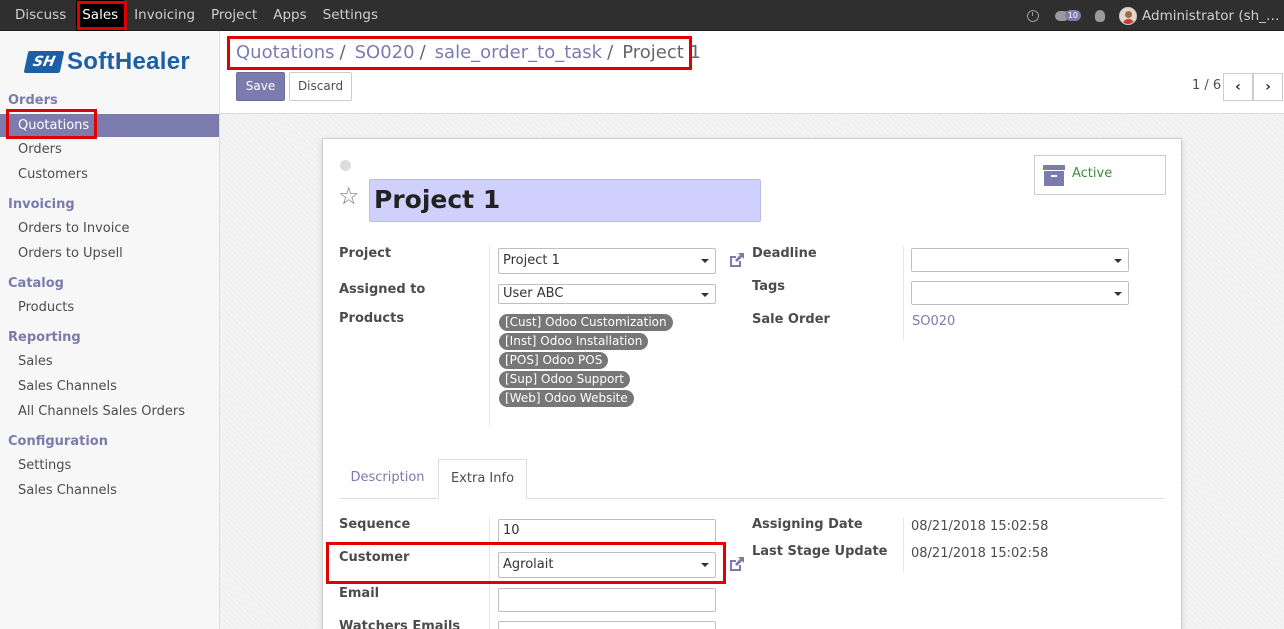 Image resolution: width=1284 pixels, height=629 pixels. I want to click on breadcrumb-current: Project 1, so click(661, 52).